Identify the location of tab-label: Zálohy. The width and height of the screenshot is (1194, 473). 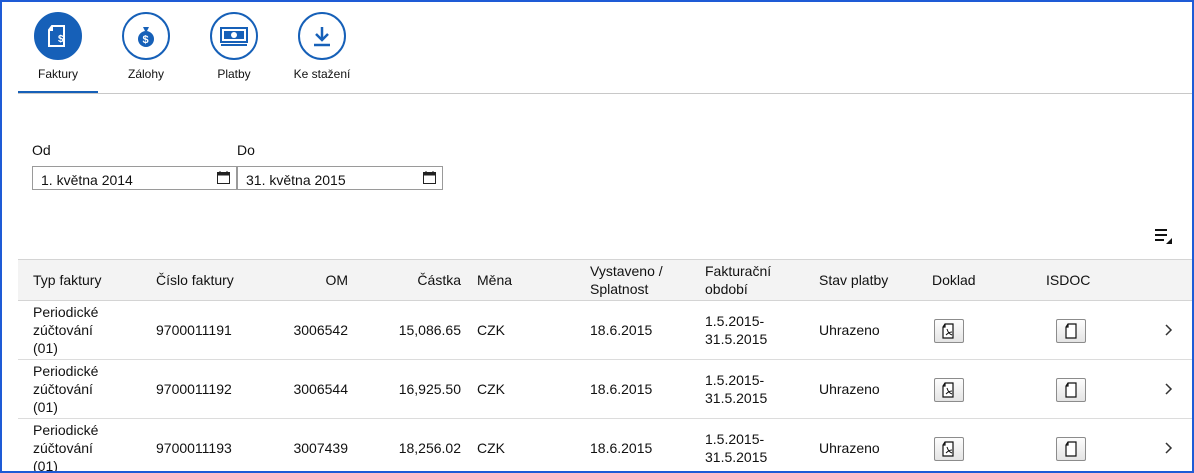
(146, 74).